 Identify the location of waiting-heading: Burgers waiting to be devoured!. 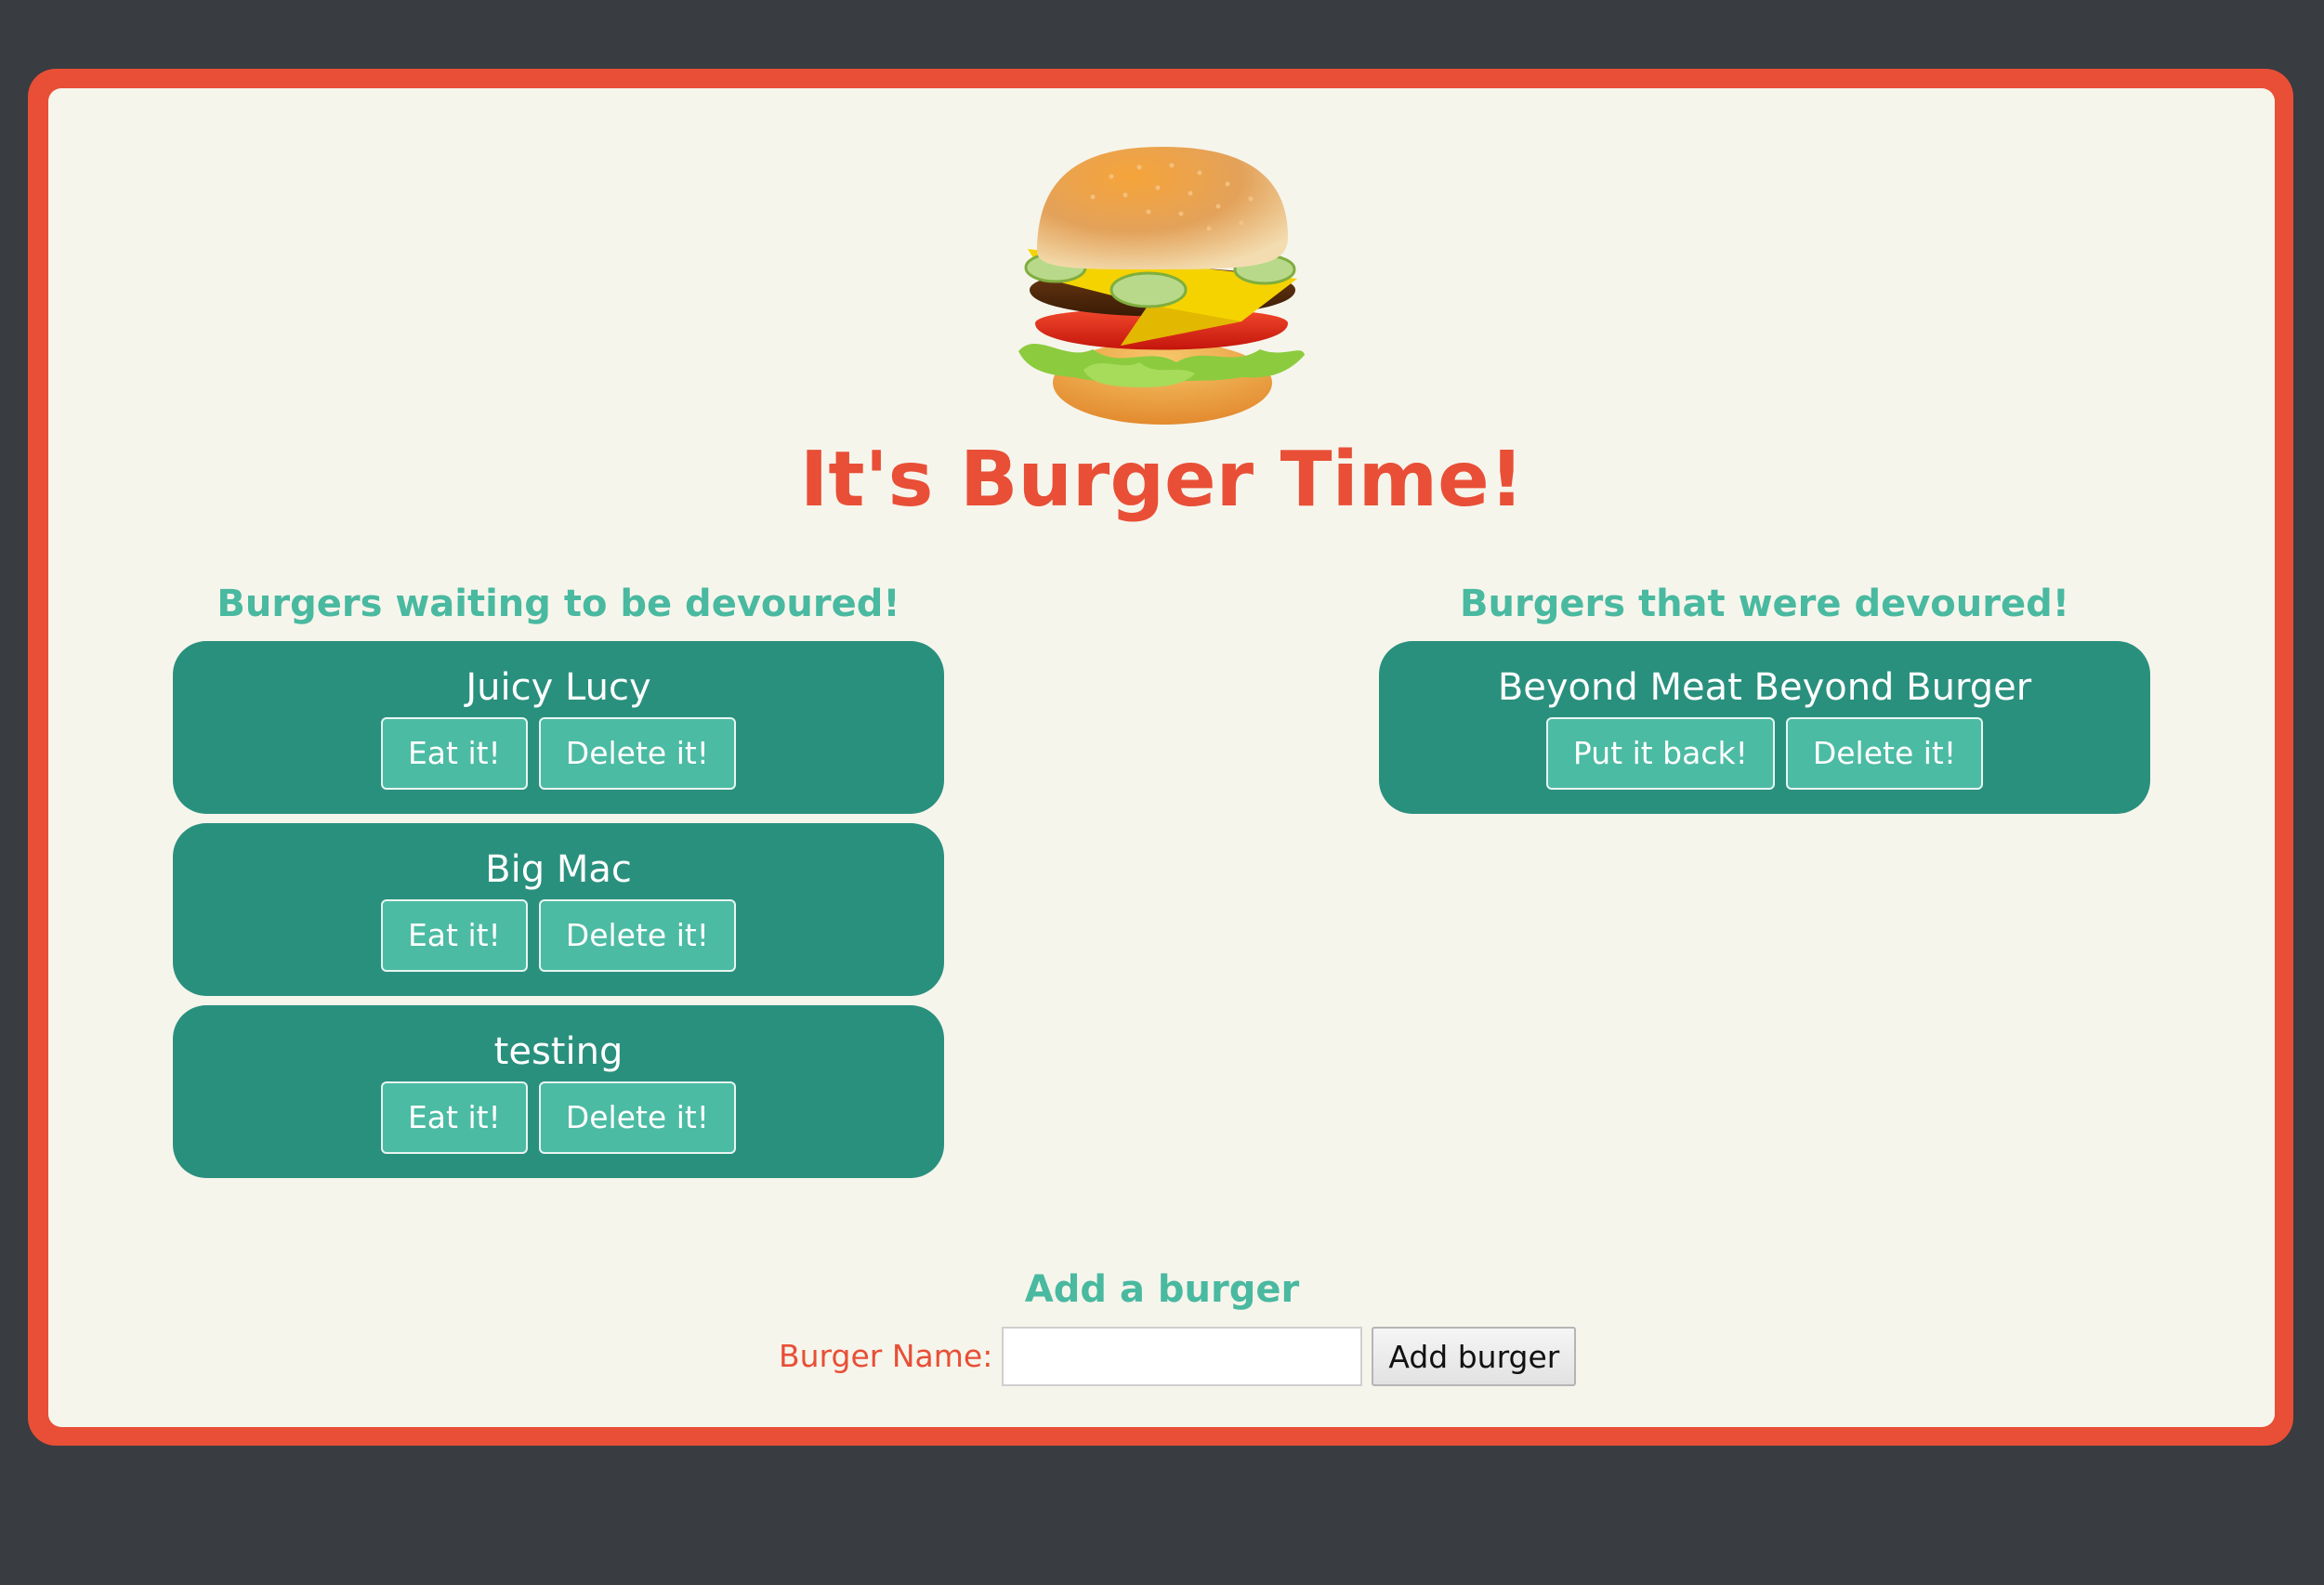
(558, 604).